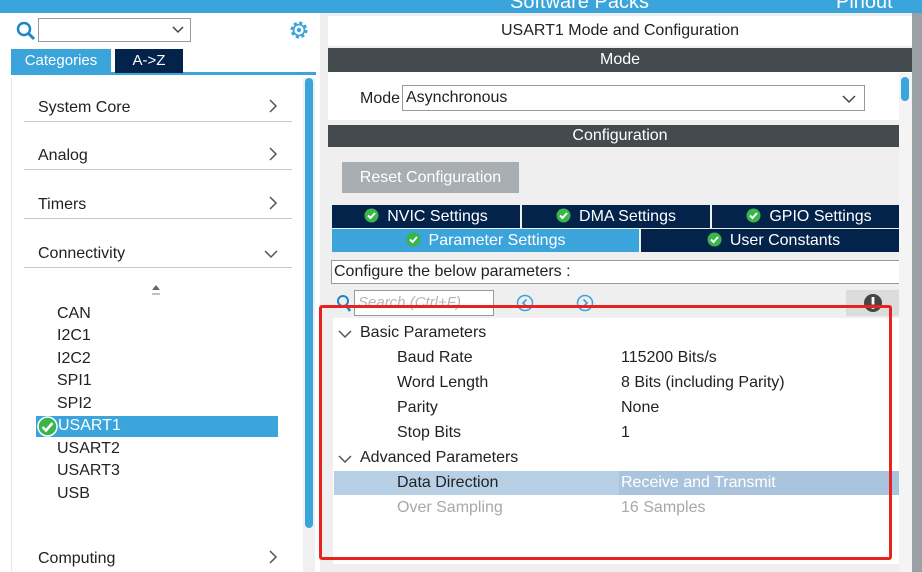 The width and height of the screenshot is (922, 572). Describe the element at coordinates (74, 404) in the screenshot. I see `peripheral-spi2: SPI2` at that location.